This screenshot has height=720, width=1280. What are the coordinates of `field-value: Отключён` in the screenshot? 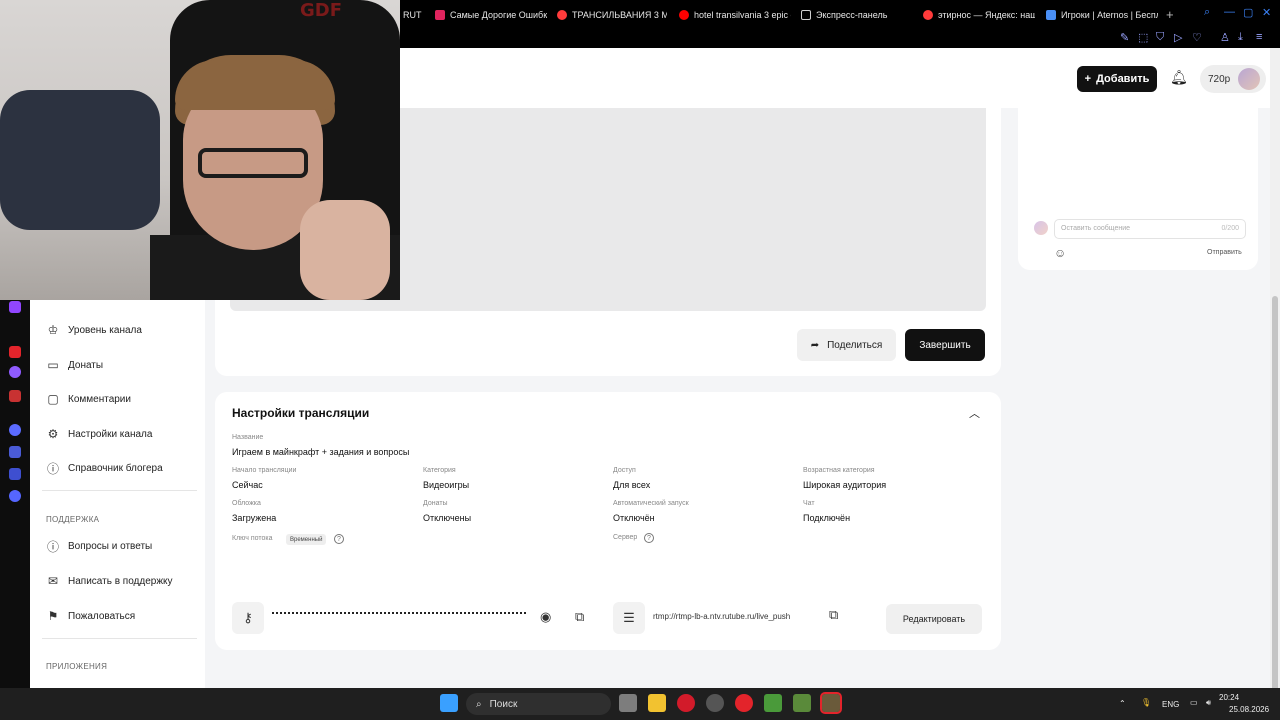 It's located at (634, 518).